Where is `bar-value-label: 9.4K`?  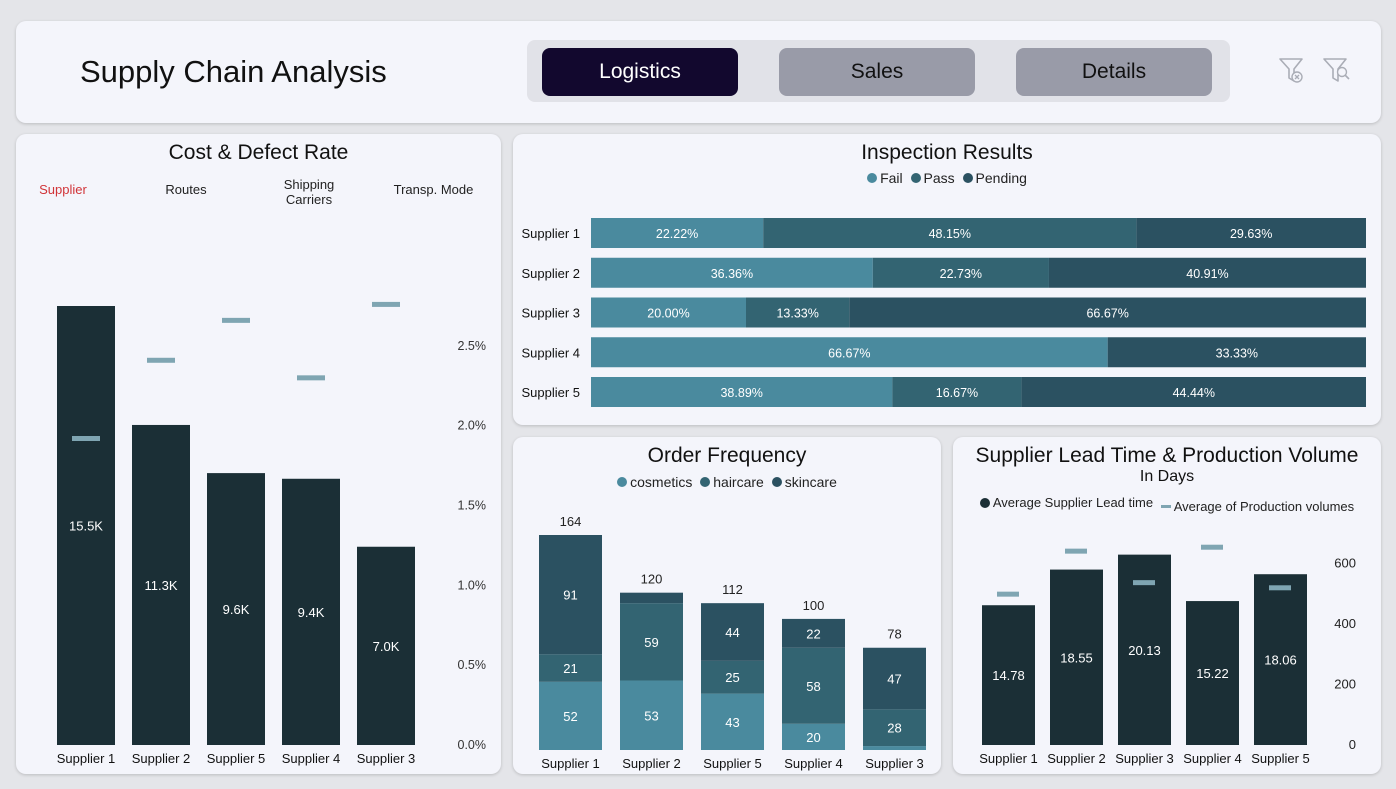
bar-value-label: 9.4K is located at coordinates (311, 612).